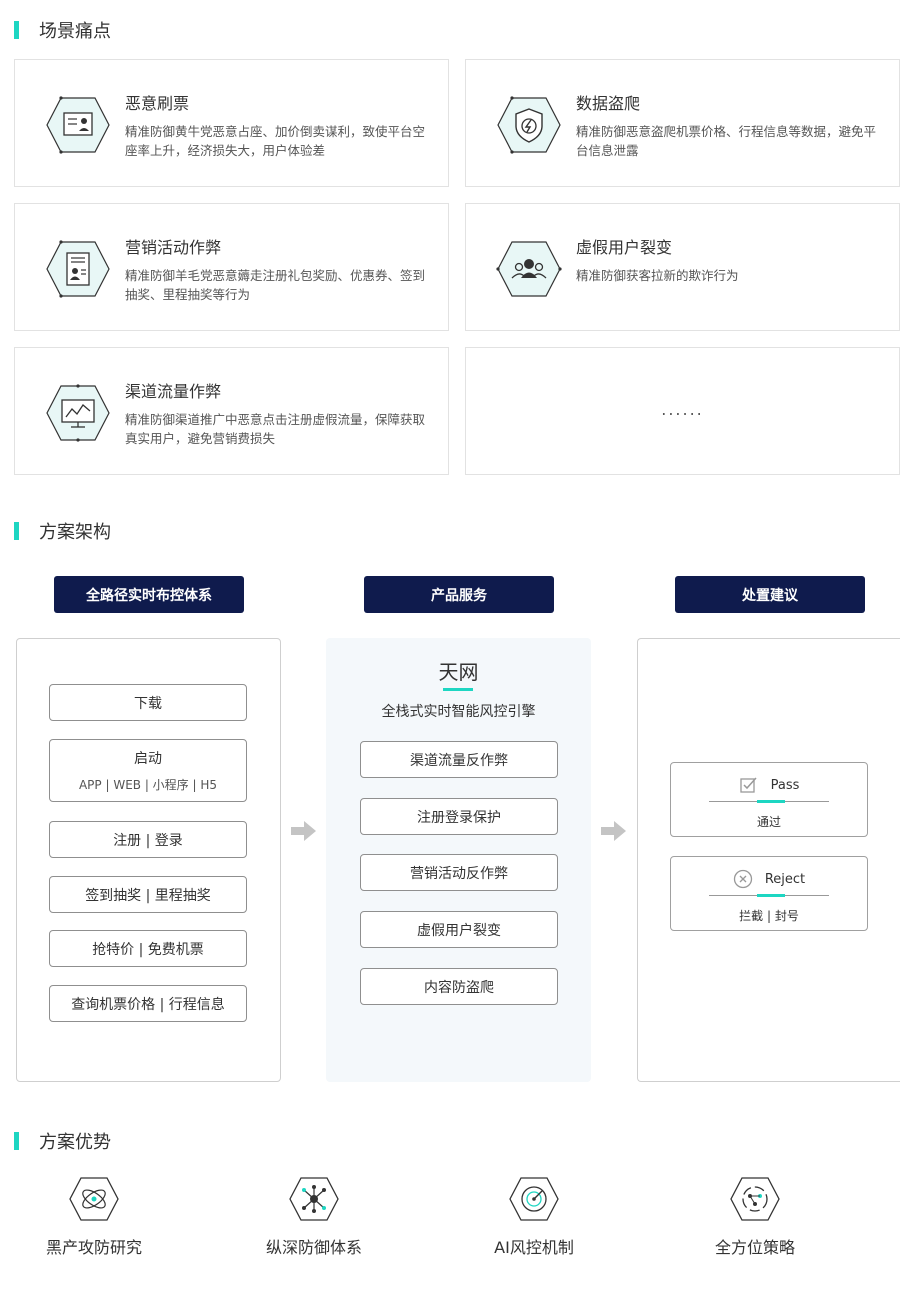 The image size is (900, 1300). I want to click on product-desc: 全栈式实时智能风控引擎, so click(458, 712).